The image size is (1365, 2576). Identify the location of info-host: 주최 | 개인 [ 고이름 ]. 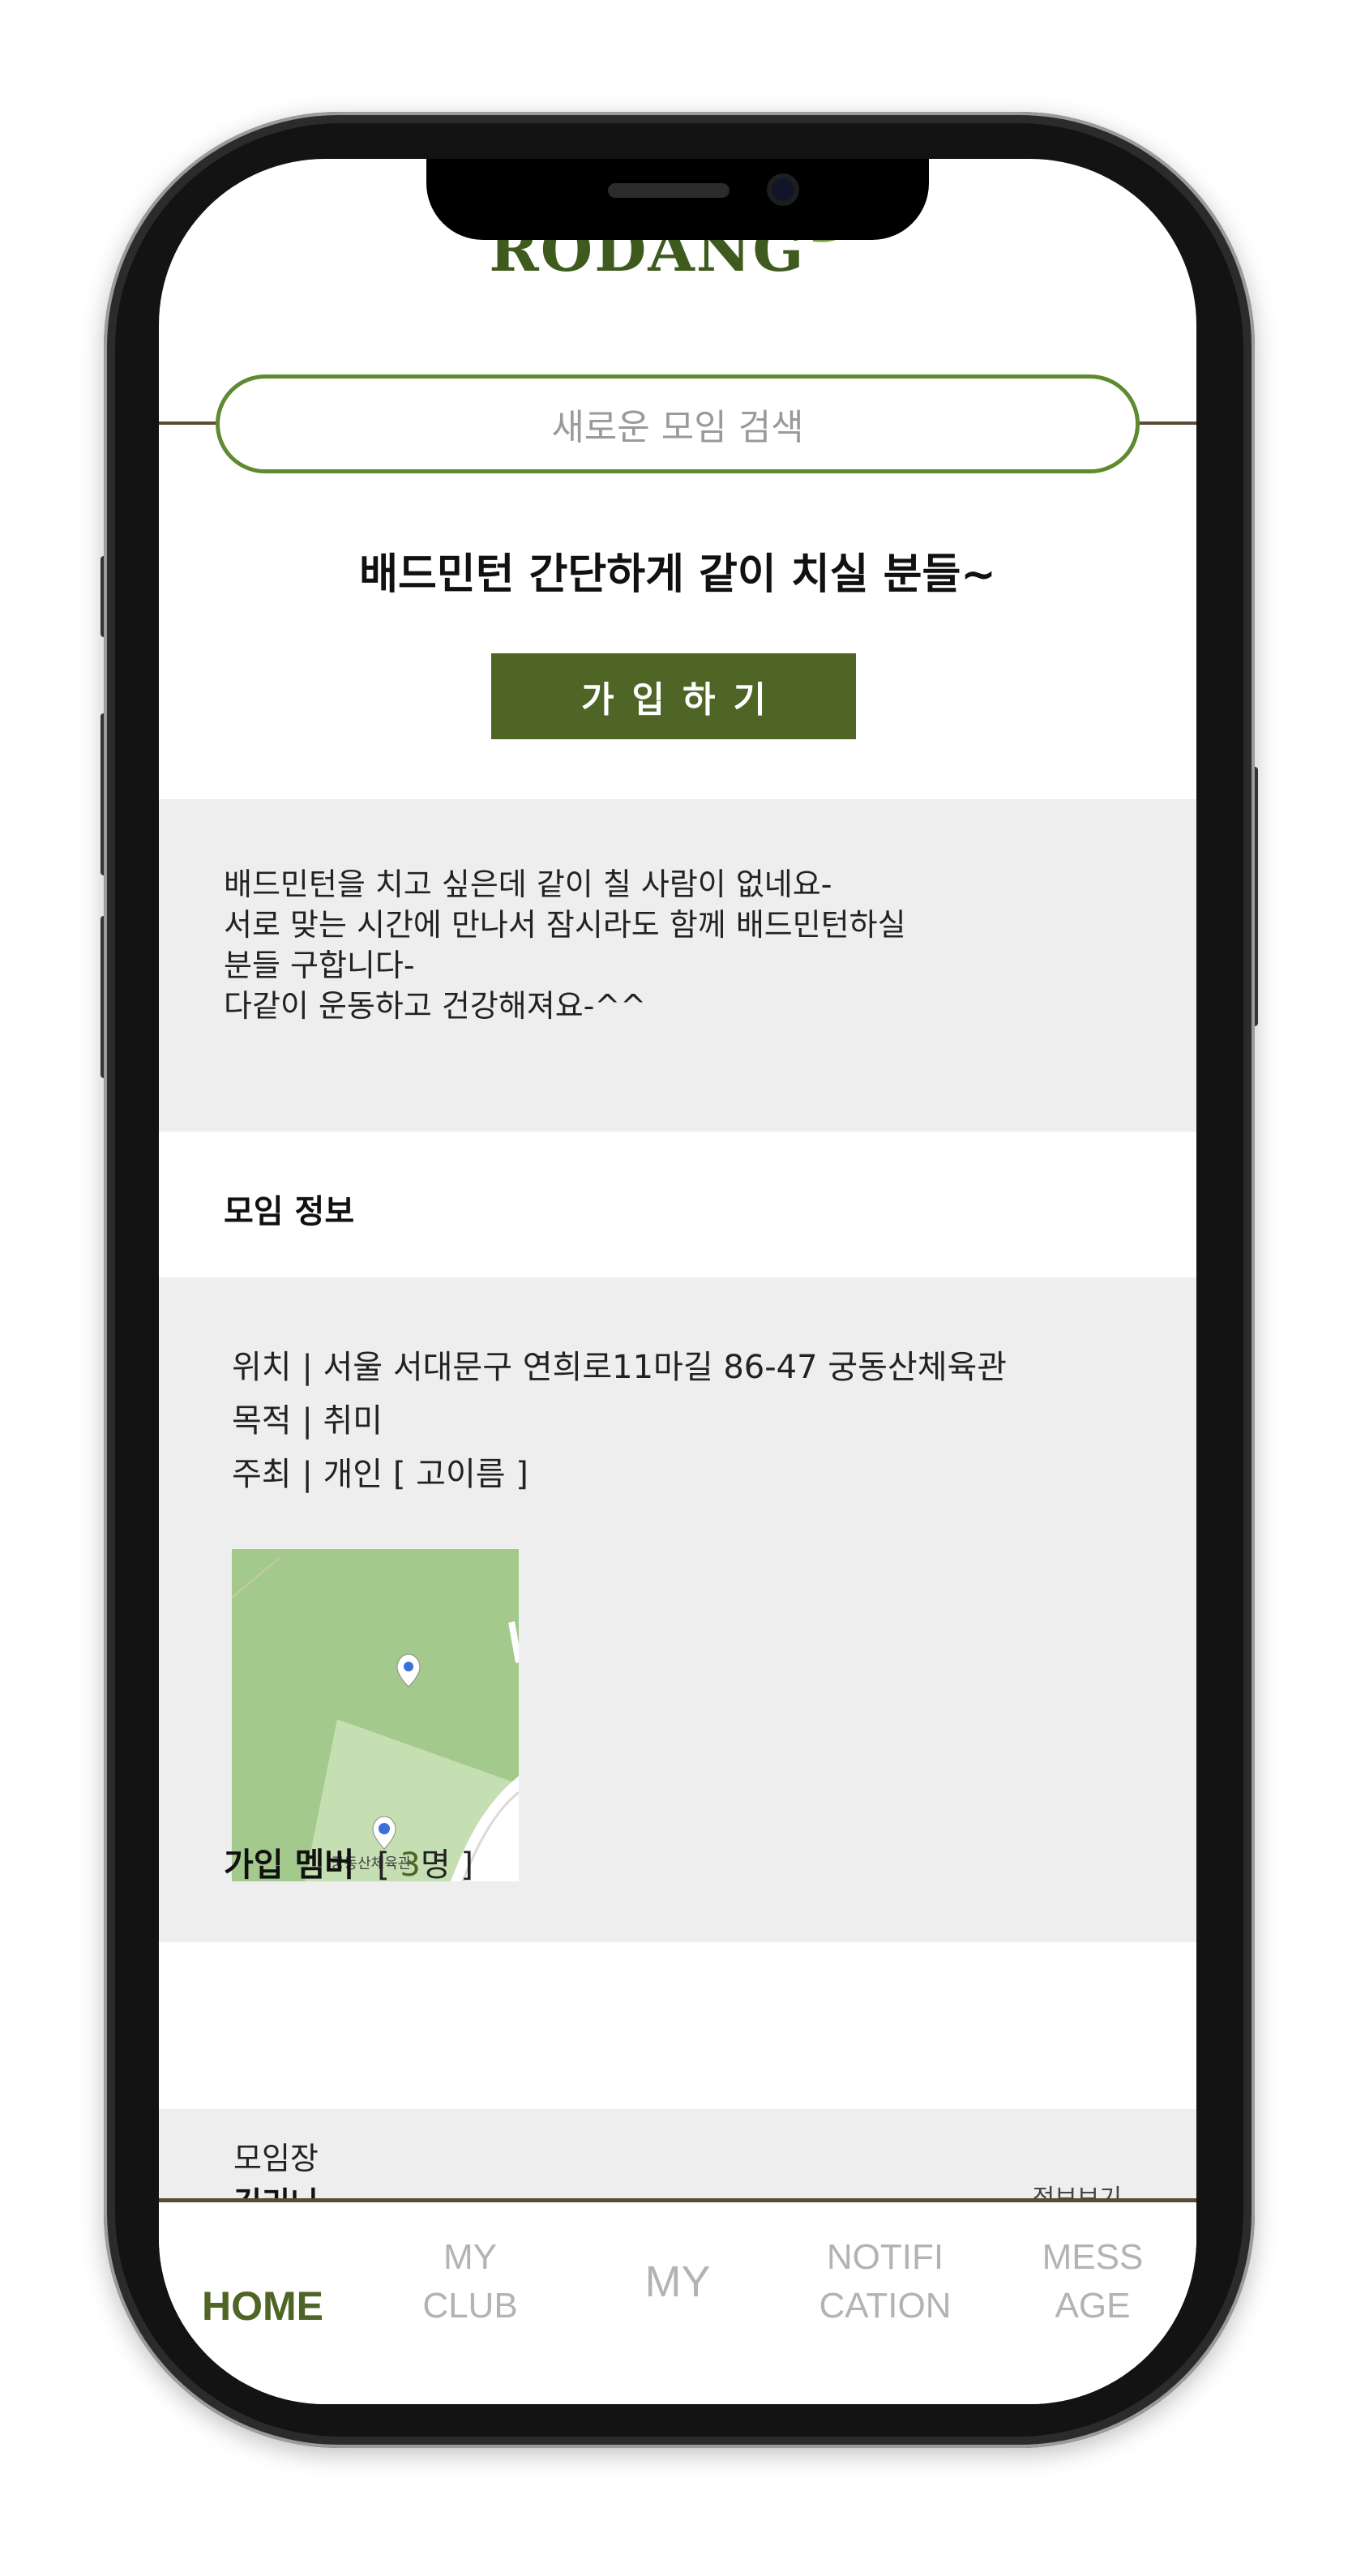
(380, 1474).